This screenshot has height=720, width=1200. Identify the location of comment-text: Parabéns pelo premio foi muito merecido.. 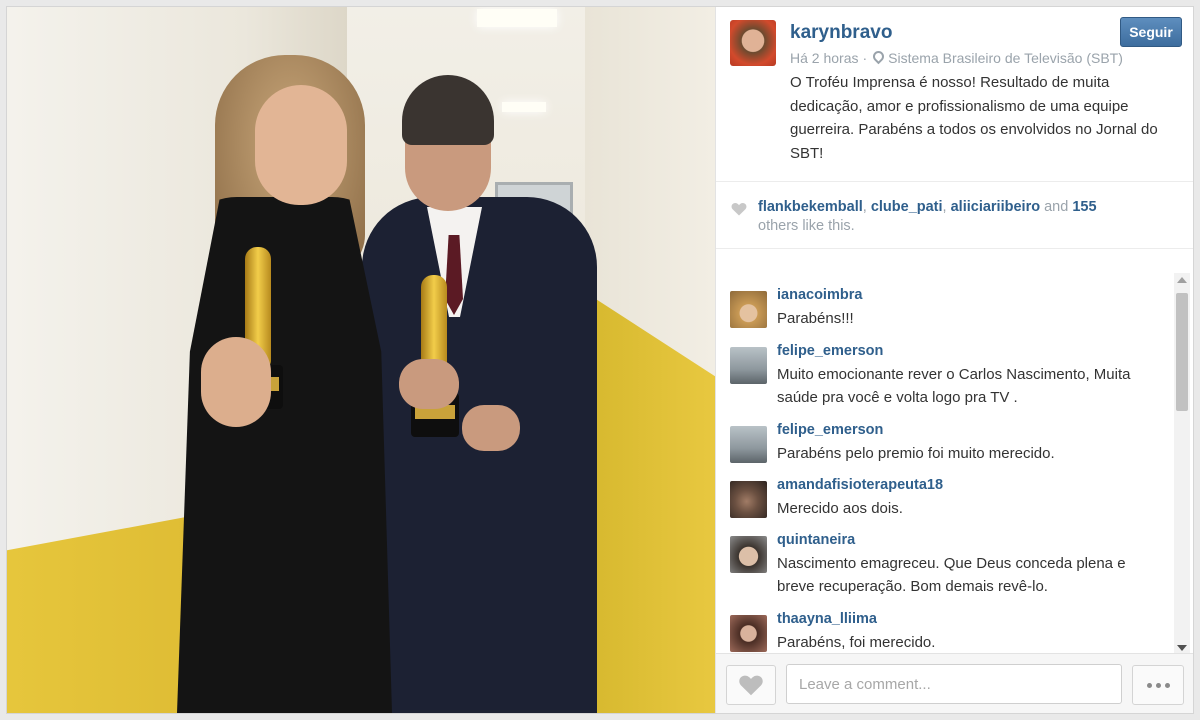
(916, 453).